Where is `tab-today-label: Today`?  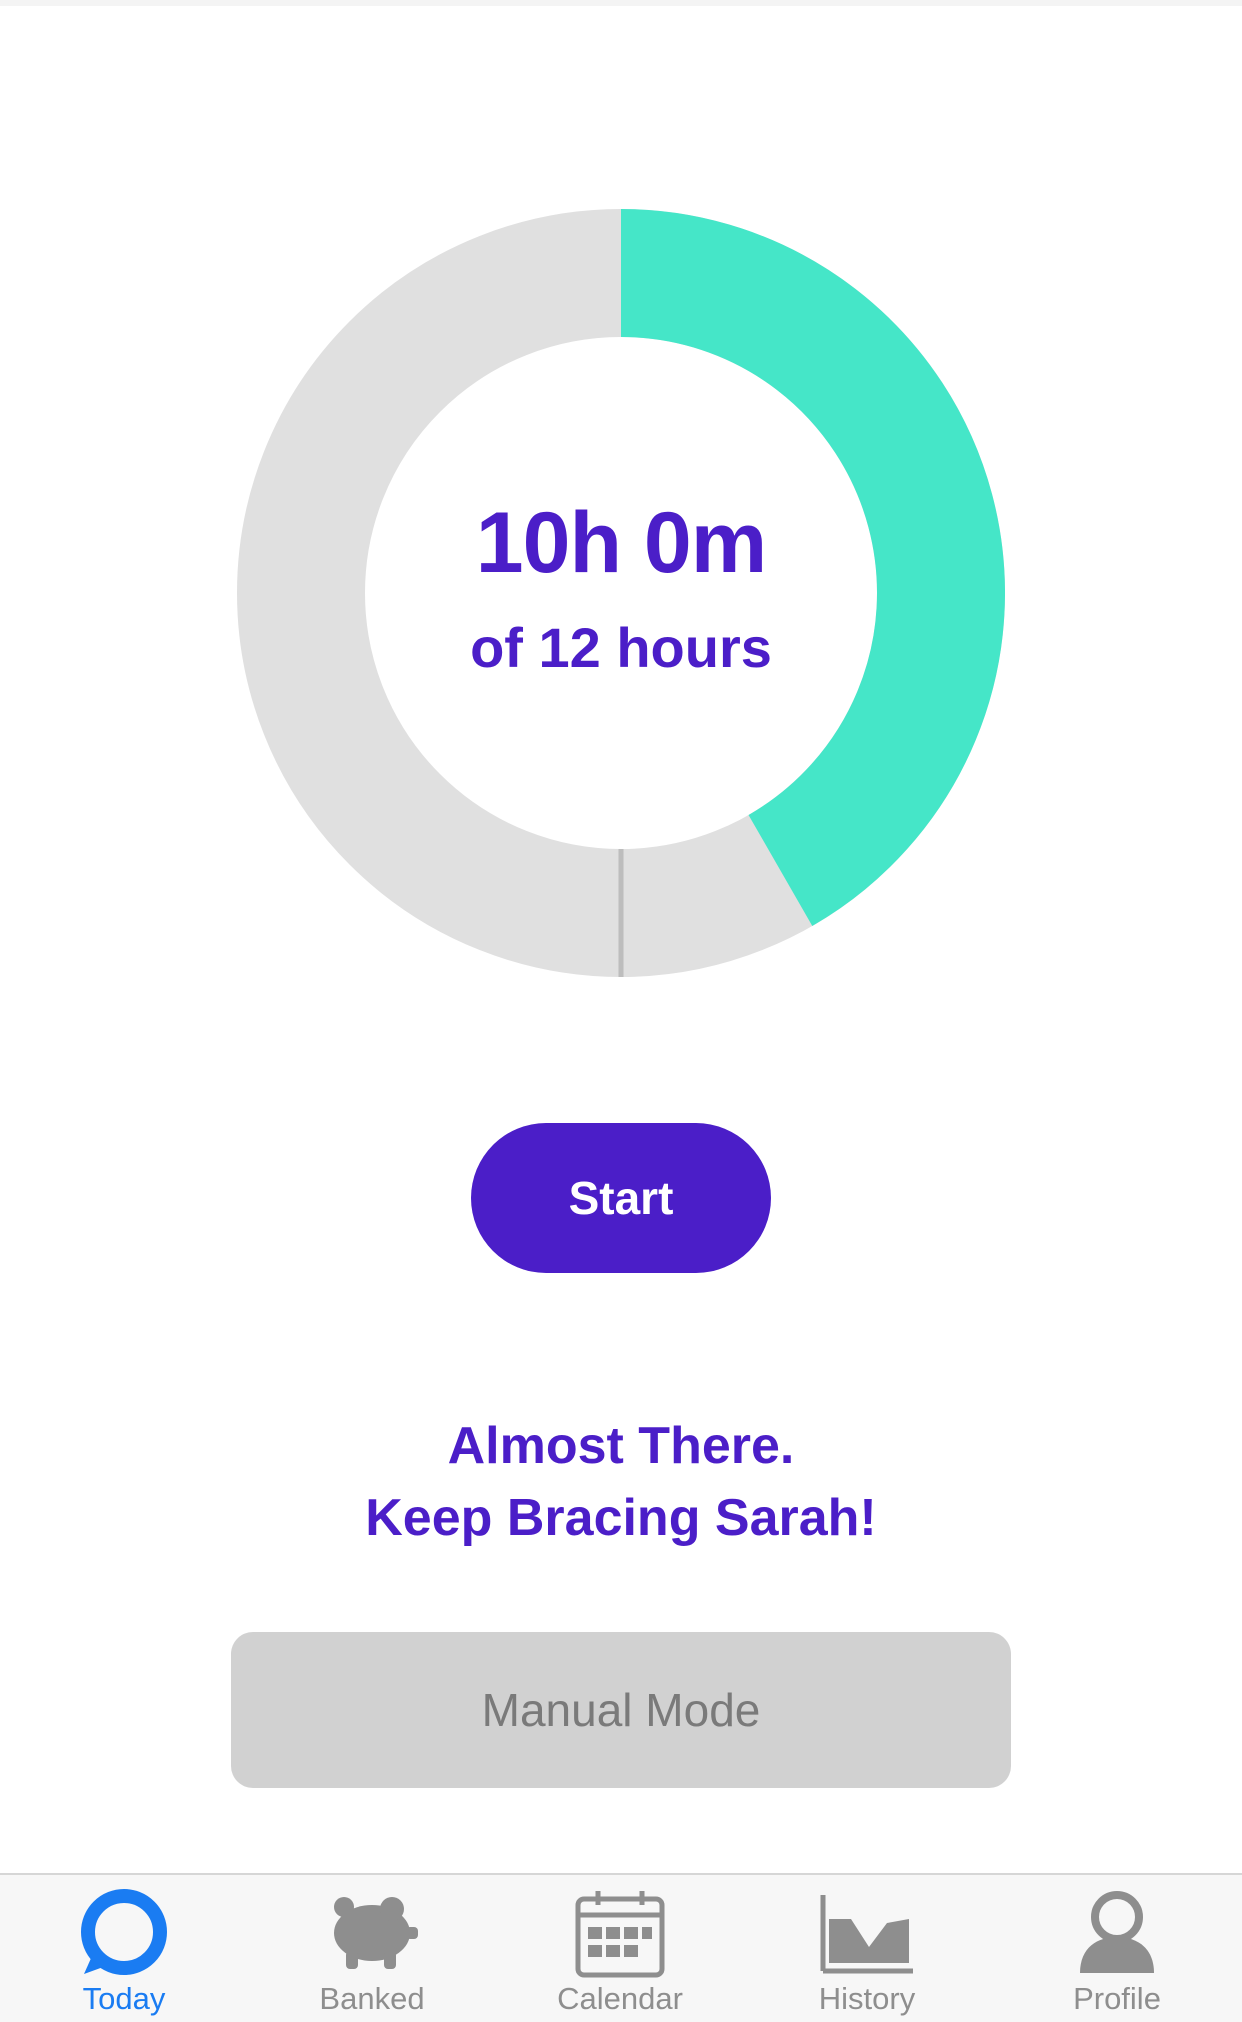
tab-today-label: Today is located at coordinates (124, 1998).